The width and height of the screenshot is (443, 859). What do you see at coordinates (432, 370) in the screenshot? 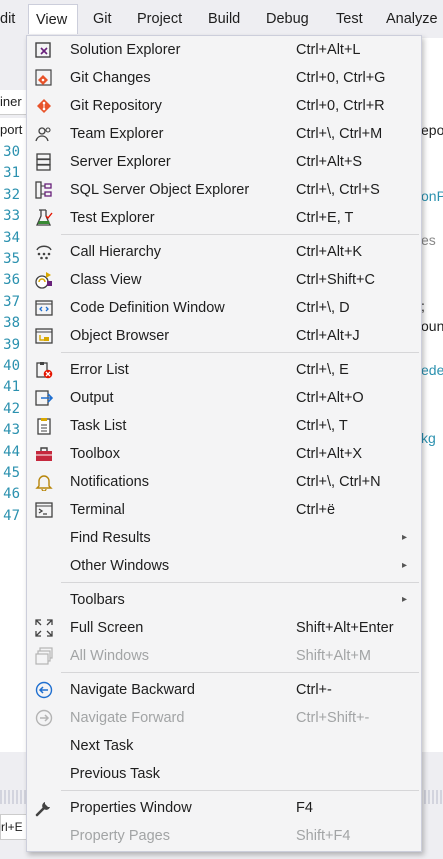
I see `code-fragment: ede` at bounding box center [432, 370].